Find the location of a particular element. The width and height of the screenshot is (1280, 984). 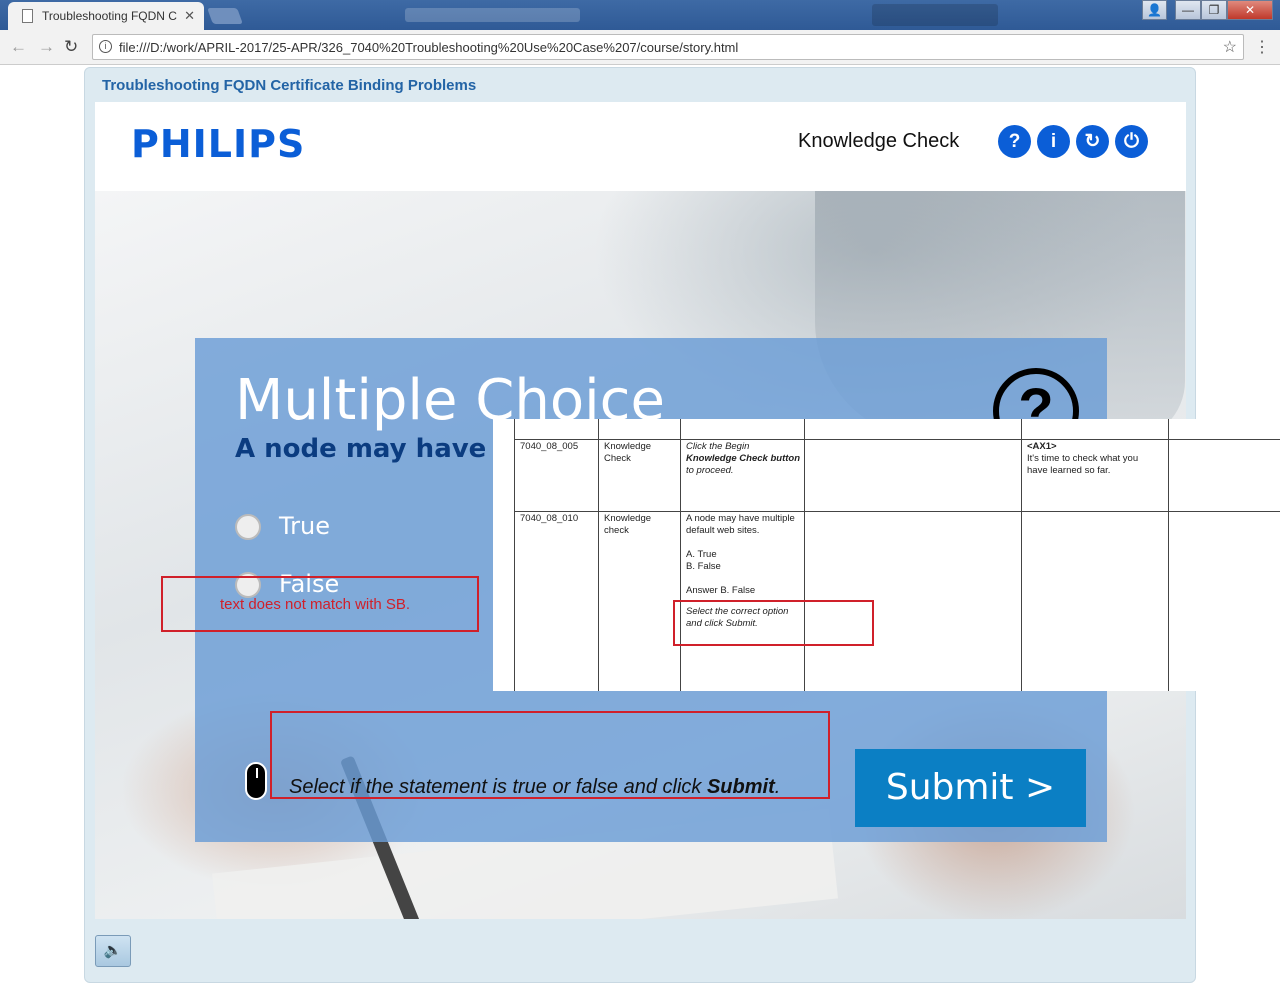

tab-close-icon: ✕ is located at coordinates (189, 16).